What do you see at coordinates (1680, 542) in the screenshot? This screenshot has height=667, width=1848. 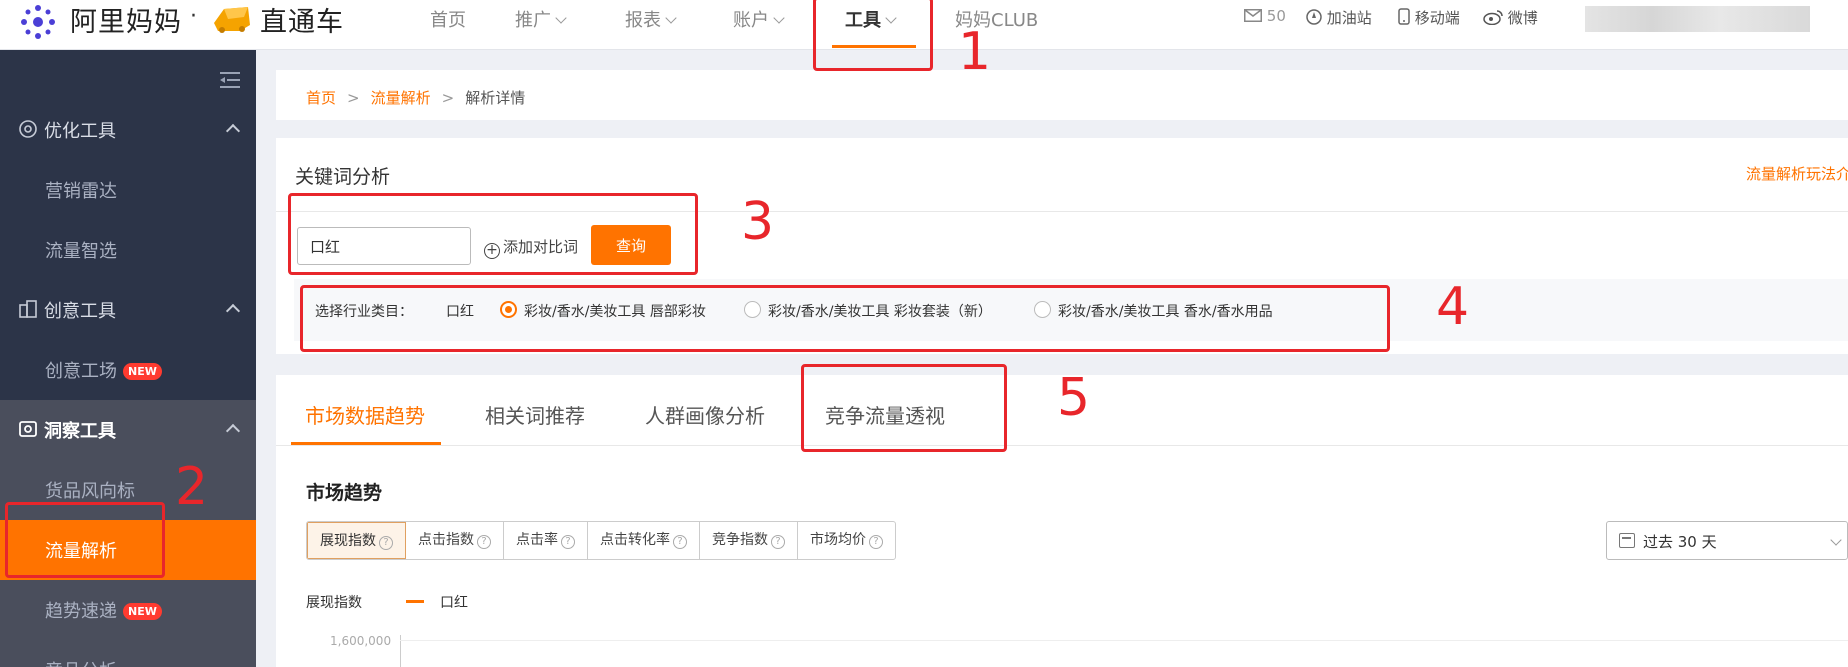 I see `date-range-label: 过去 30 天` at bounding box center [1680, 542].